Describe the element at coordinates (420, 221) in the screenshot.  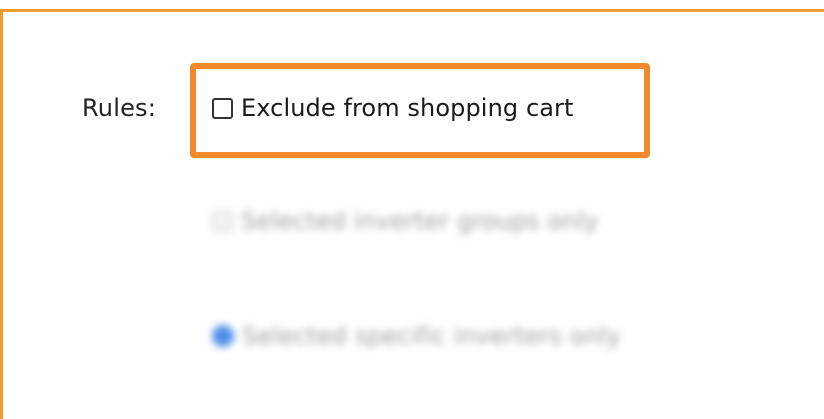
I see `inverter-groups-label: Selected inverter groups only` at that location.